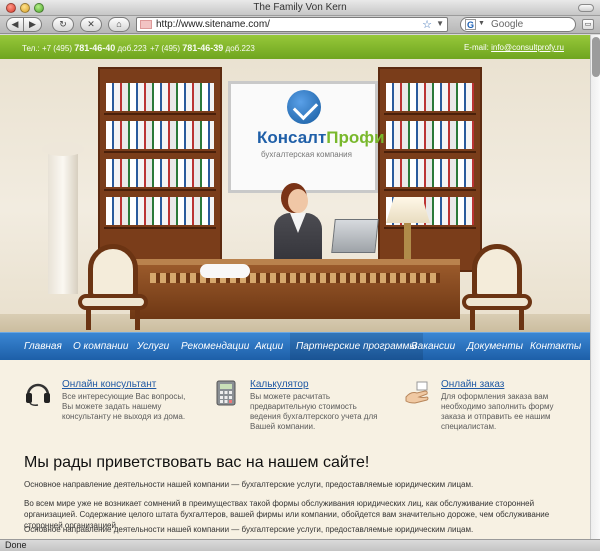 The width and height of the screenshot is (600, 551). What do you see at coordinates (440, 23) in the screenshot?
I see `url-dropdown-icon: ▼` at bounding box center [440, 23].